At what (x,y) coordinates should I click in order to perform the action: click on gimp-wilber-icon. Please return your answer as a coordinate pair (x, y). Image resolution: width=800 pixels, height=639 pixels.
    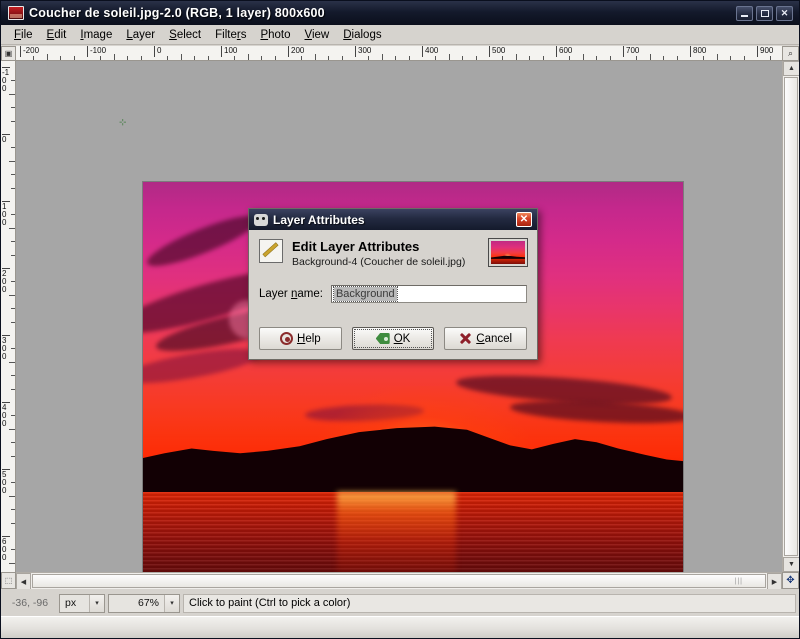
    Looking at the image, I should click on (261, 219).